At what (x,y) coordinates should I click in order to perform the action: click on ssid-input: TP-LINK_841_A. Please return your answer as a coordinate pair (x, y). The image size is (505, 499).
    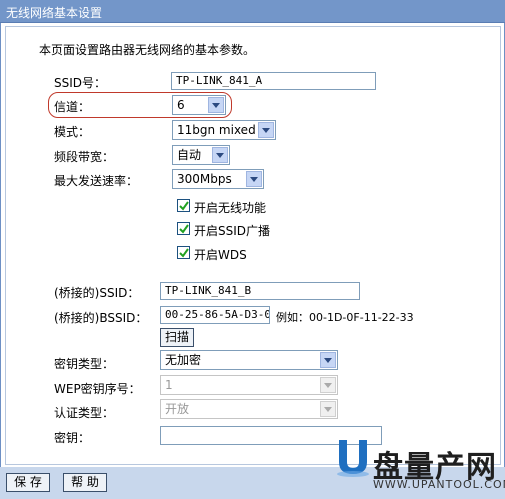
    Looking at the image, I should click on (273, 81).